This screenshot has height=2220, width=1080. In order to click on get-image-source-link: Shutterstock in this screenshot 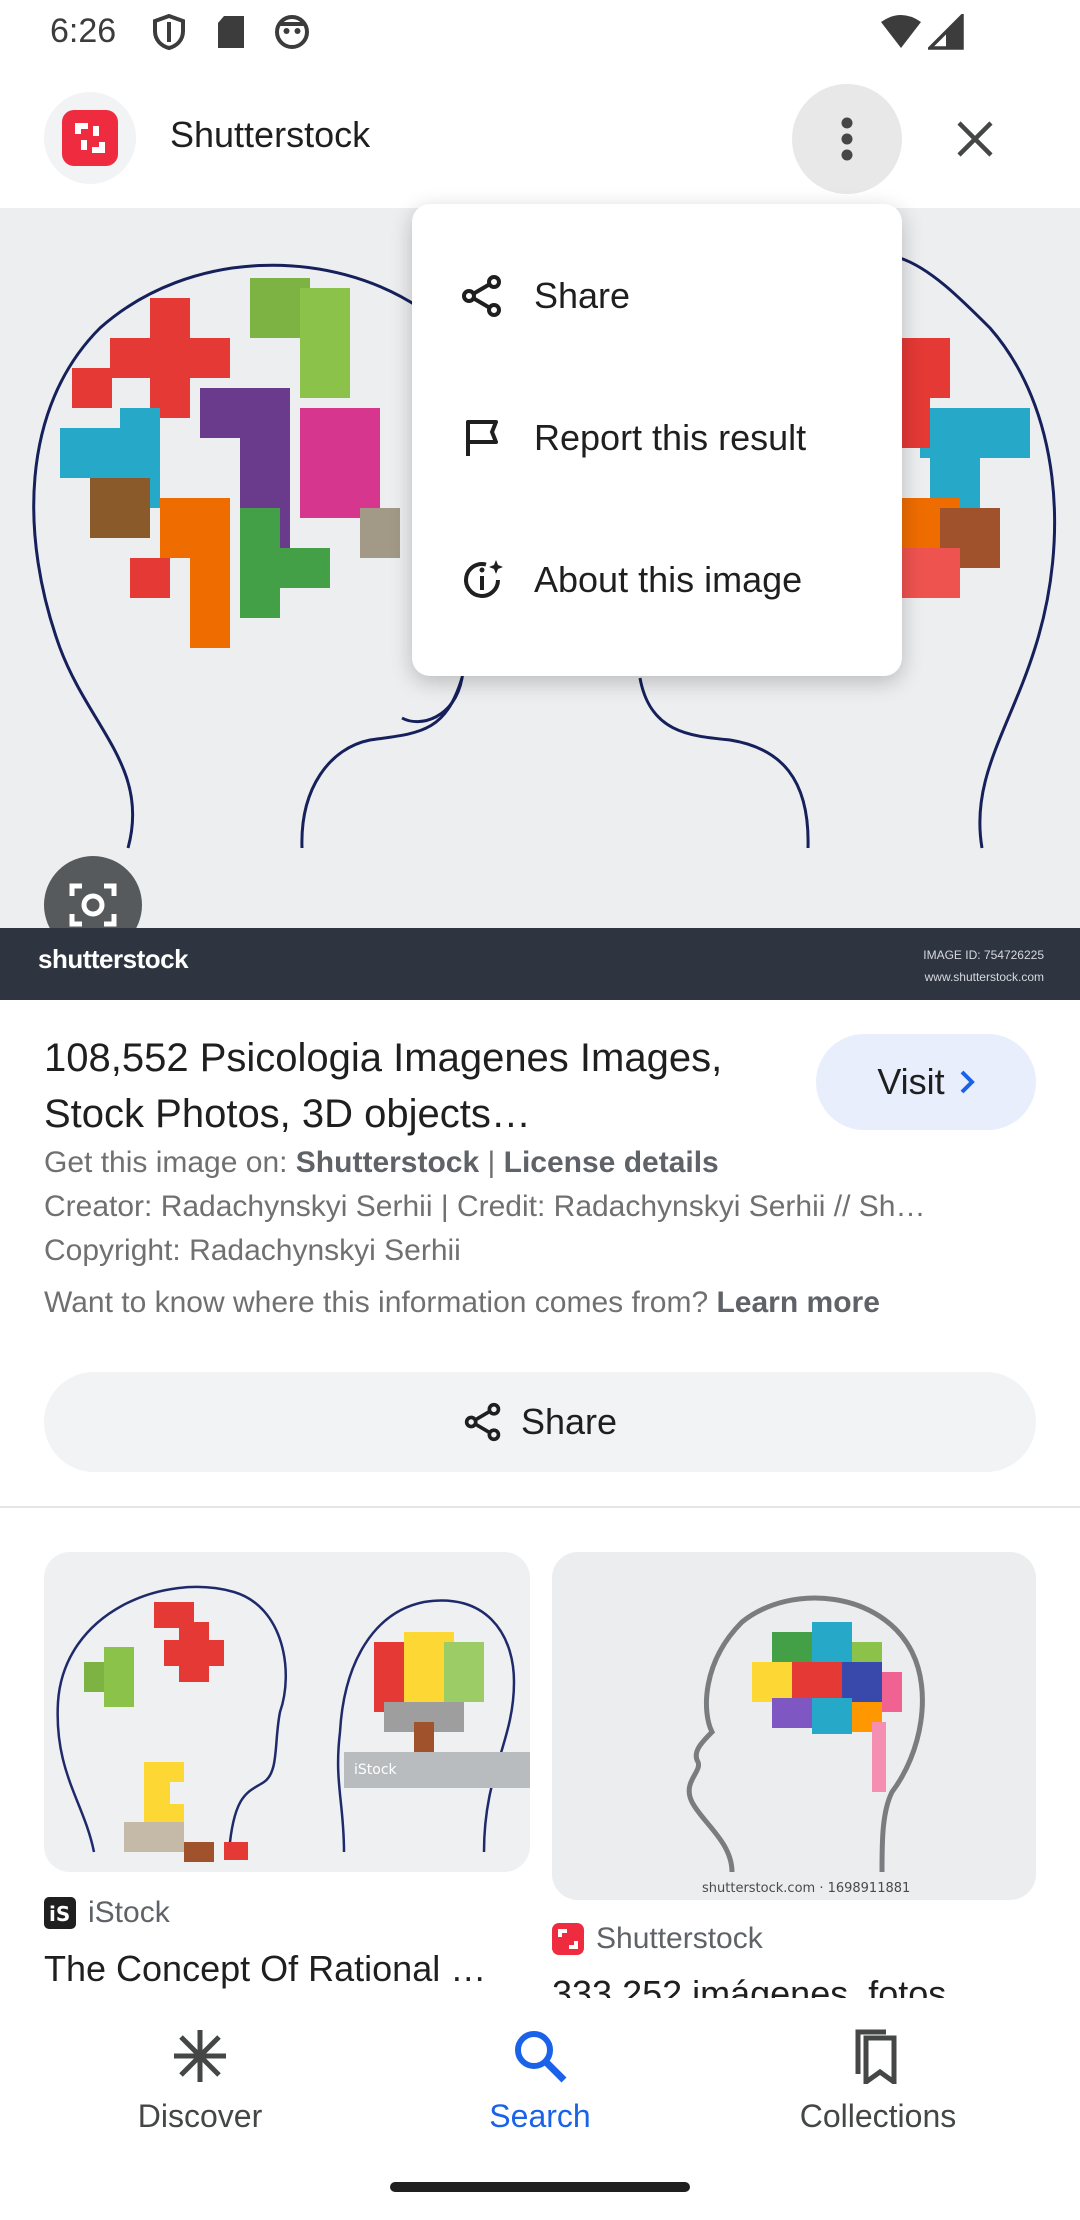, I will do `click(387, 1162)`.